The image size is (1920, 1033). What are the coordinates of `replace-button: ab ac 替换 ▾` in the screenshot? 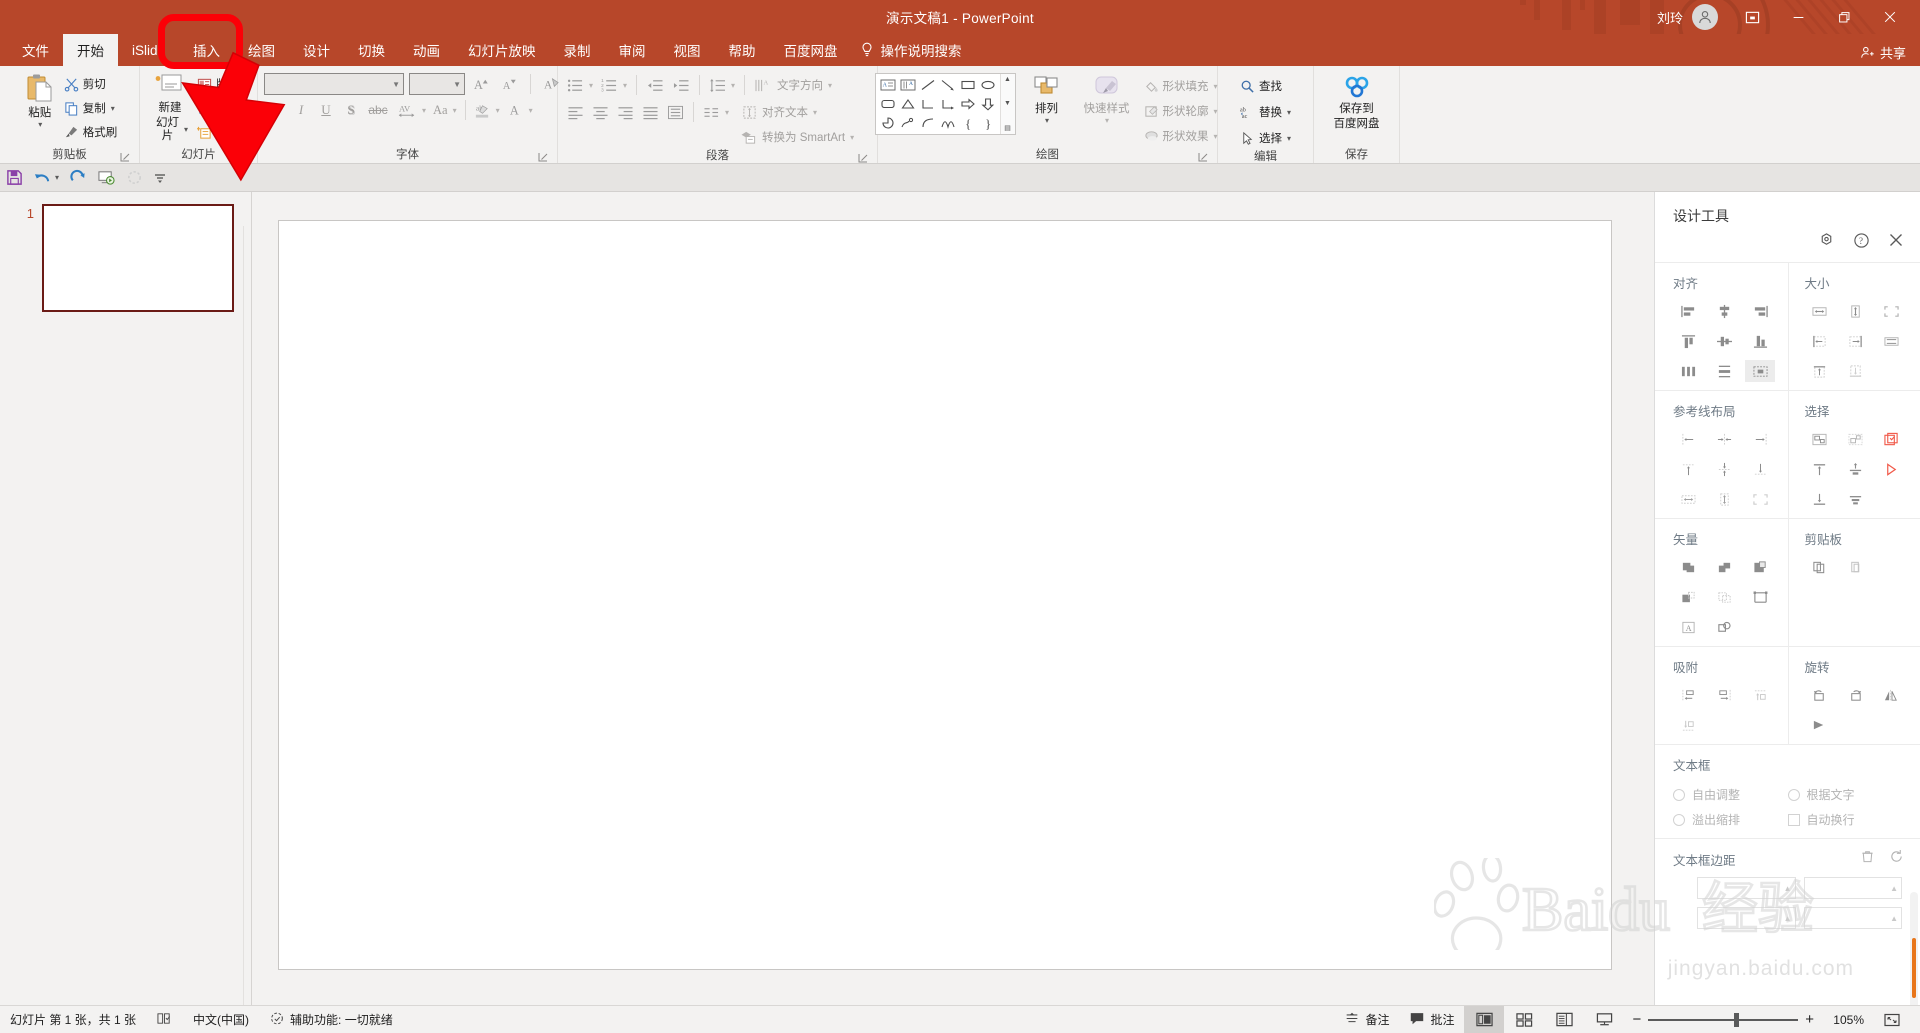 It's located at (1265, 112).